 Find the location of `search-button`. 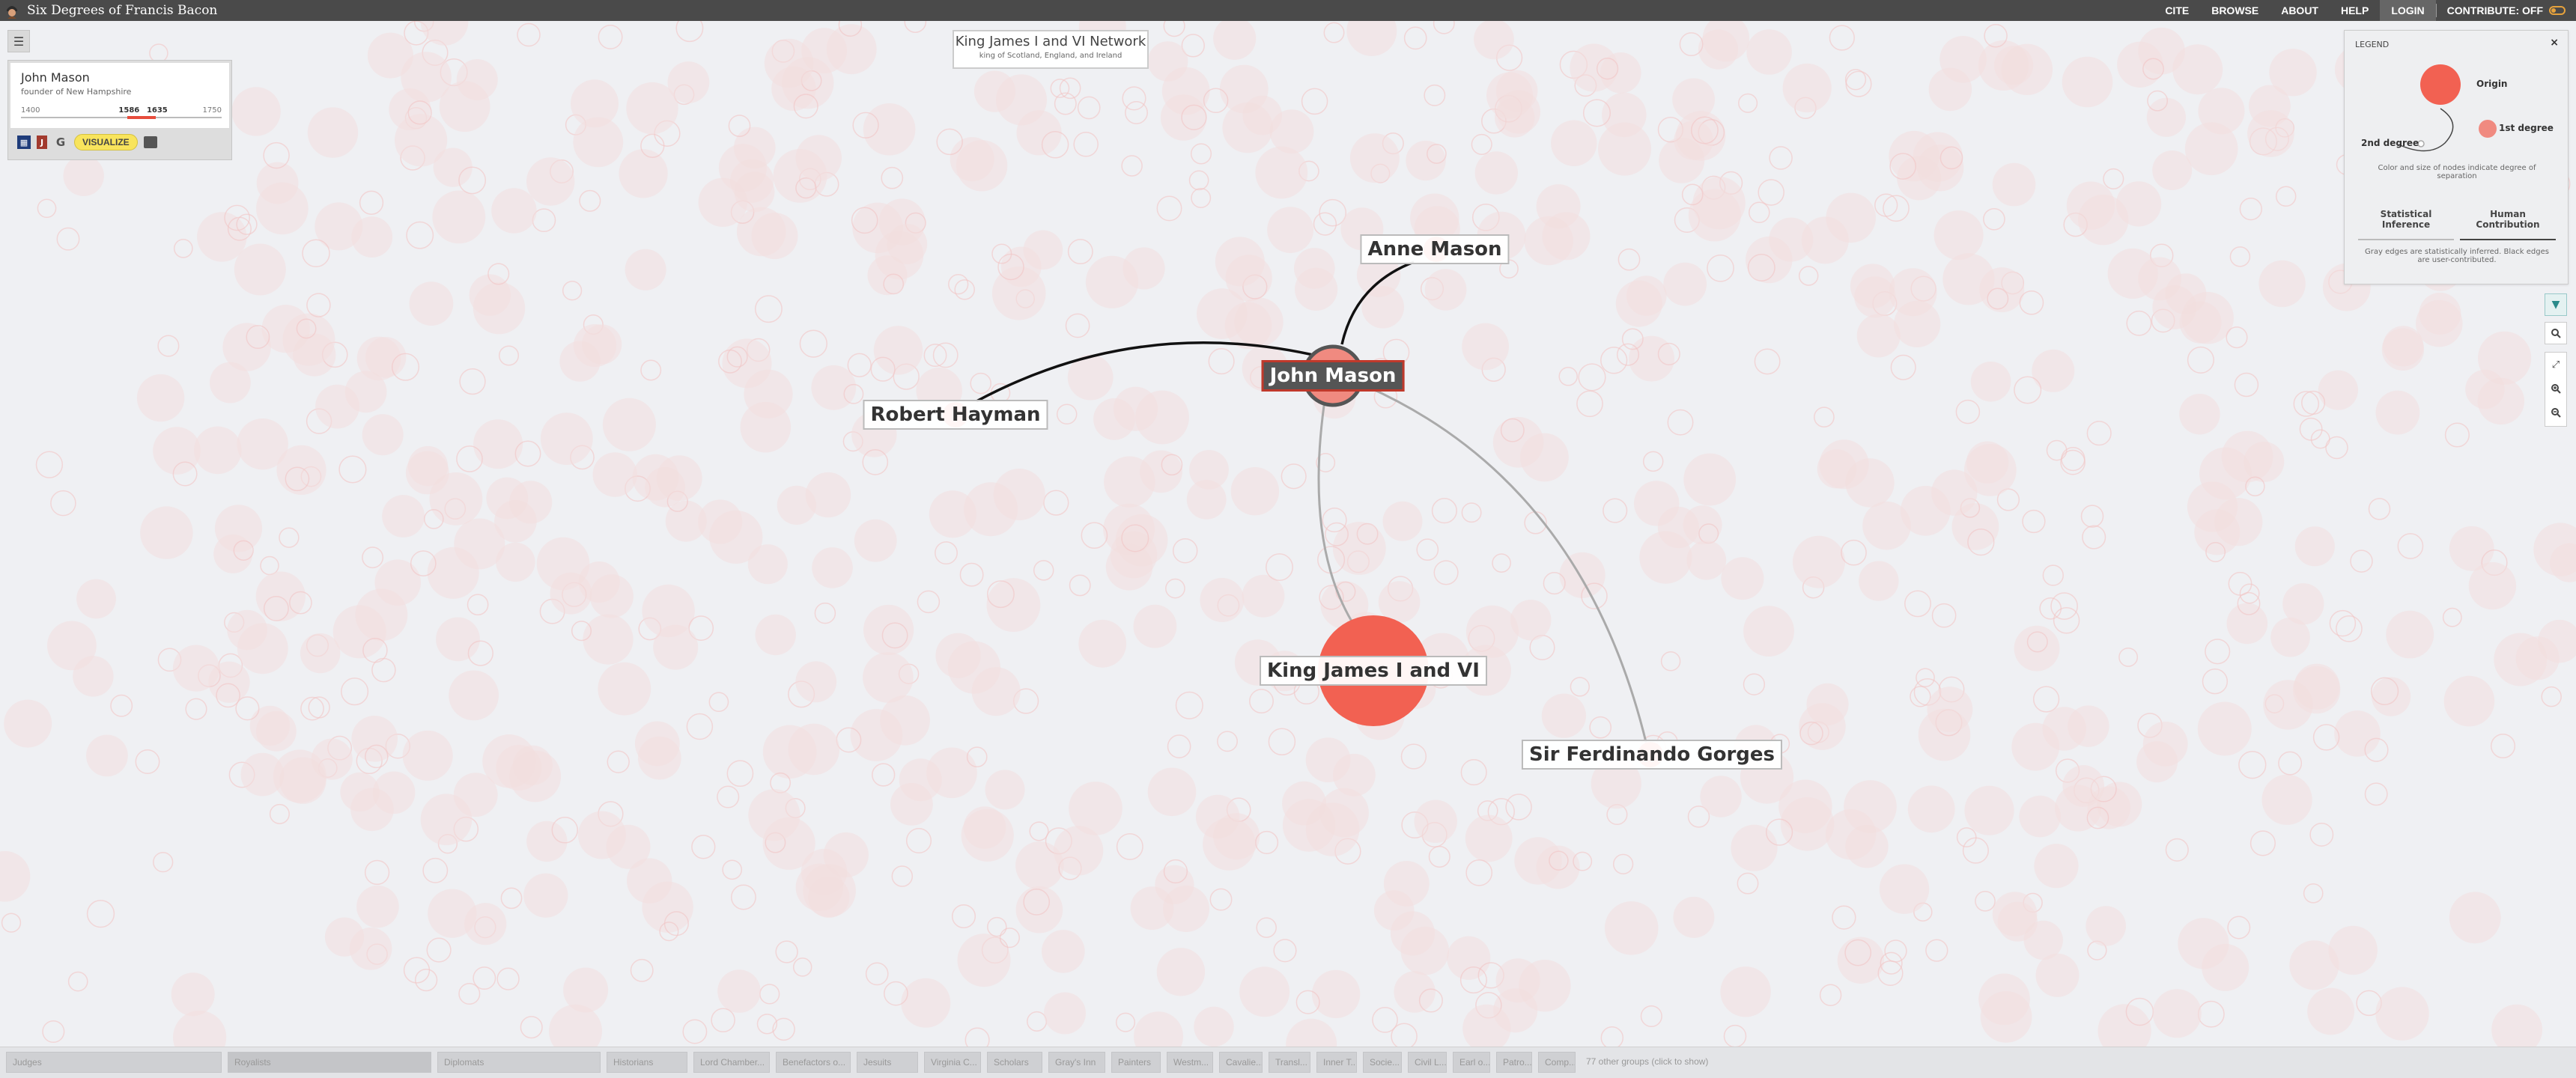

search-button is located at coordinates (2556, 333).